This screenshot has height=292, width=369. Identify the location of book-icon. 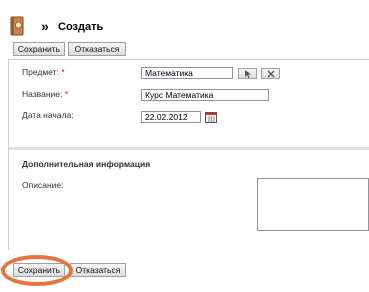
(17, 26).